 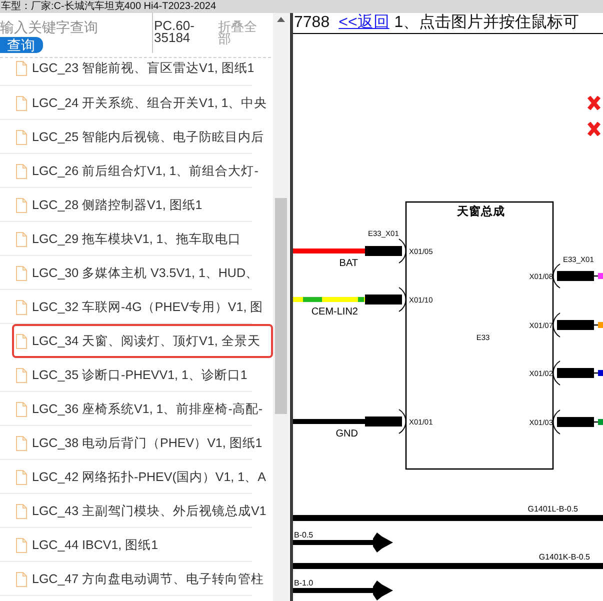 What do you see at coordinates (281, 19) in the screenshot?
I see `up-arrow-icon` at bounding box center [281, 19].